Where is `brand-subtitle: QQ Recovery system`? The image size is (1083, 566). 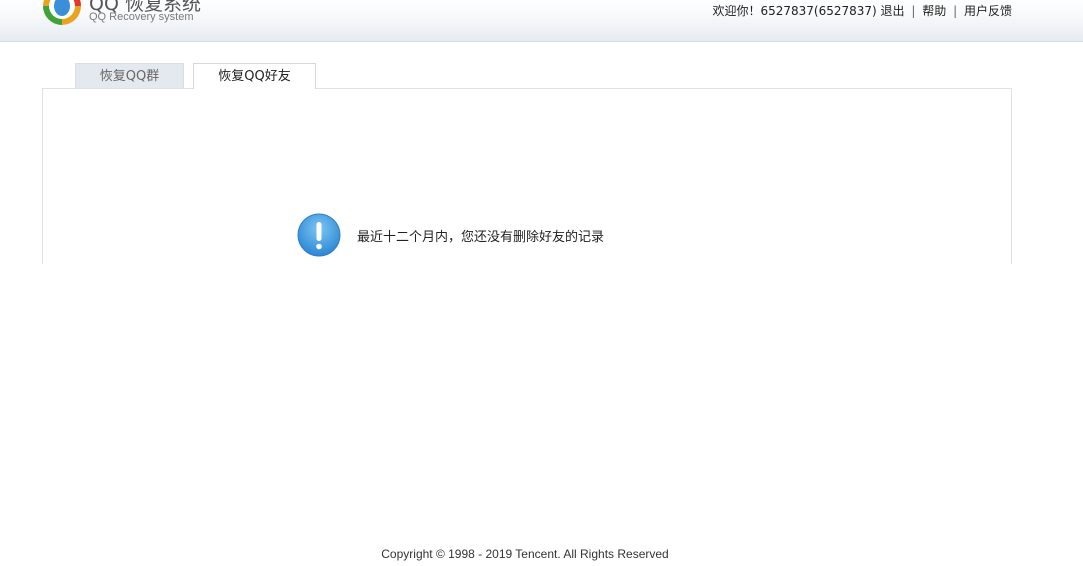
brand-subtitle: QQ Recovery system is located at coordinates (141, 17).